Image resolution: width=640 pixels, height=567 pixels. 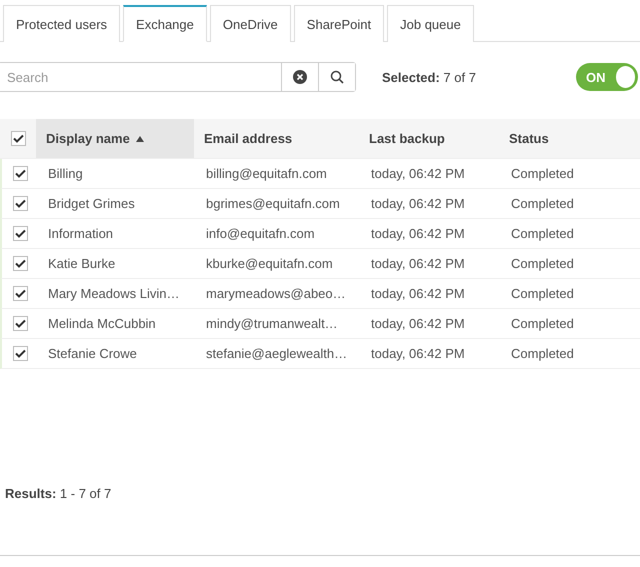 I want to click on tab: Exchange, so click(x=165, y=23).